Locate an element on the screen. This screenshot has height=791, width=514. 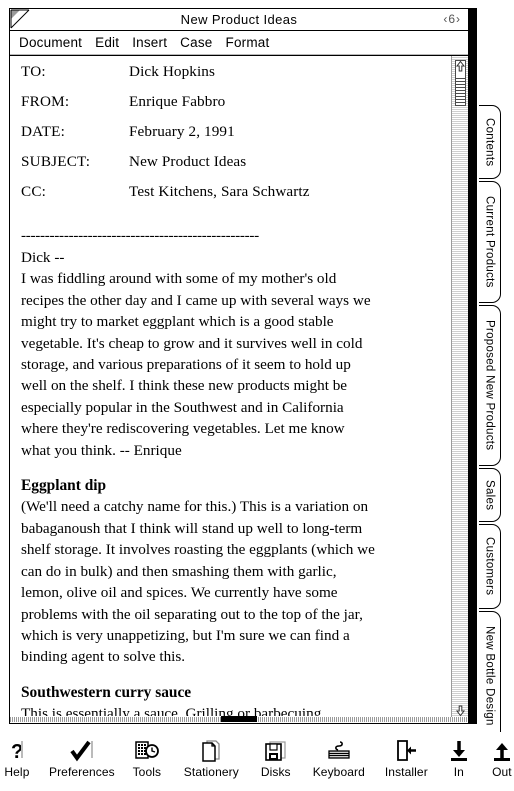
toolbar-label: Stationery is located at coordinates (211, 772).